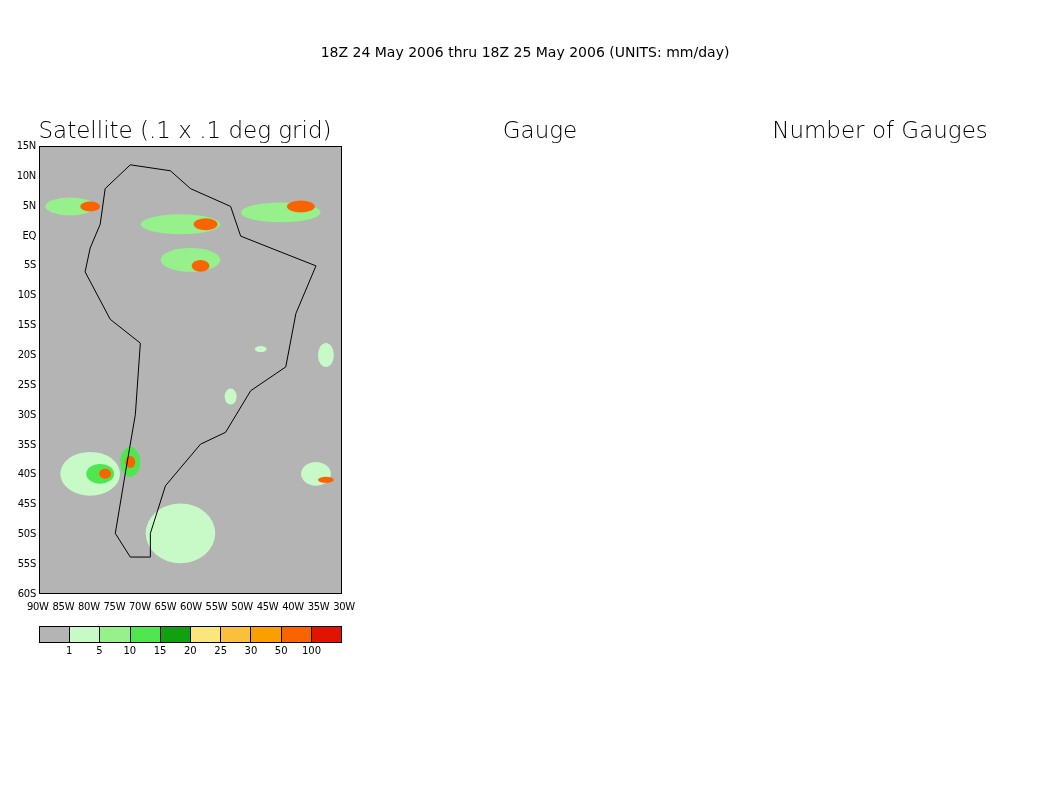 This screenshot has height=800, width=1050. What do you see at coordinates (26, 593) in the screenshot?
I see `latitude-label: 60S` at bounding box center [26, 593].